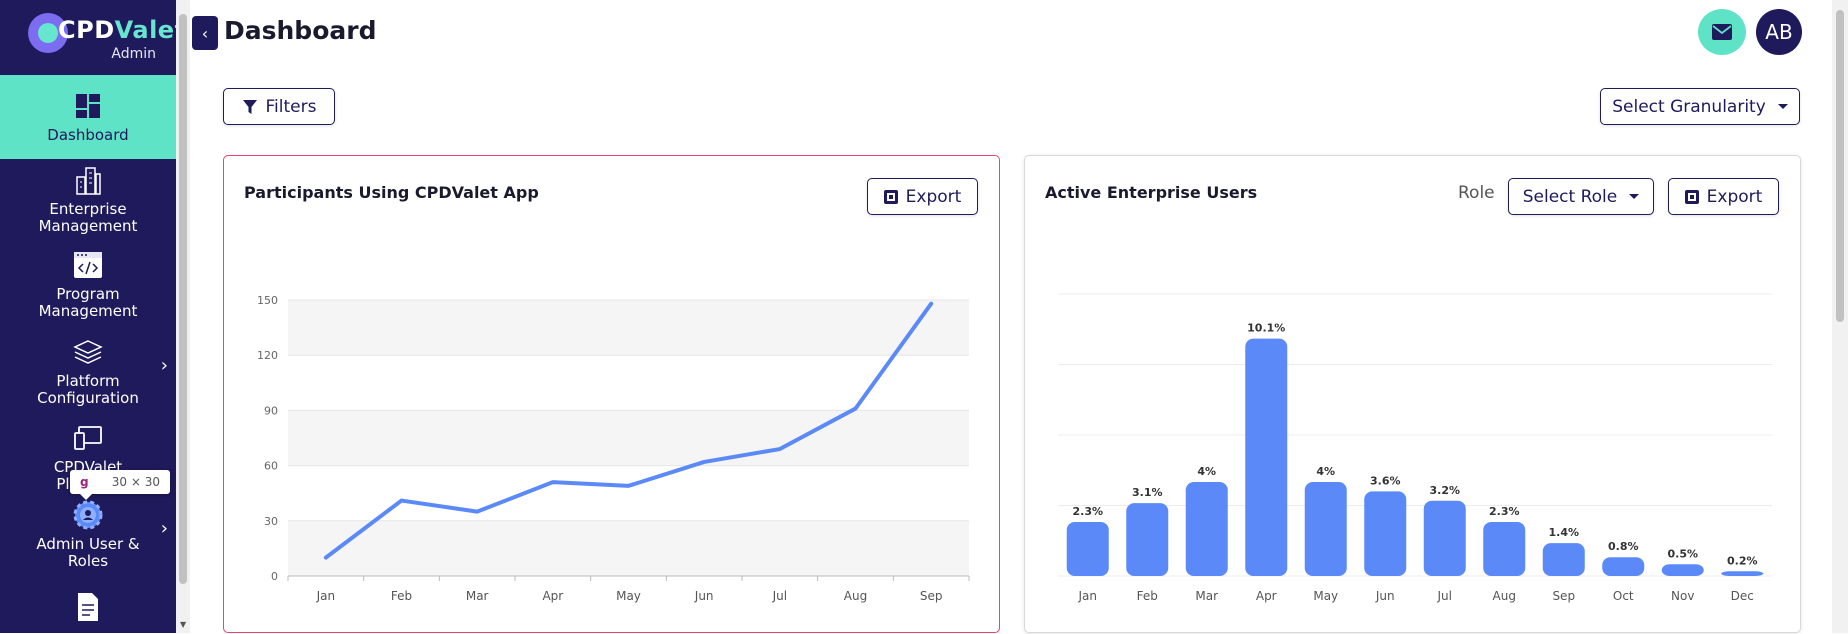 The image size is (1848, 634). I want to click on avatar: AB, so click(1779, 32).